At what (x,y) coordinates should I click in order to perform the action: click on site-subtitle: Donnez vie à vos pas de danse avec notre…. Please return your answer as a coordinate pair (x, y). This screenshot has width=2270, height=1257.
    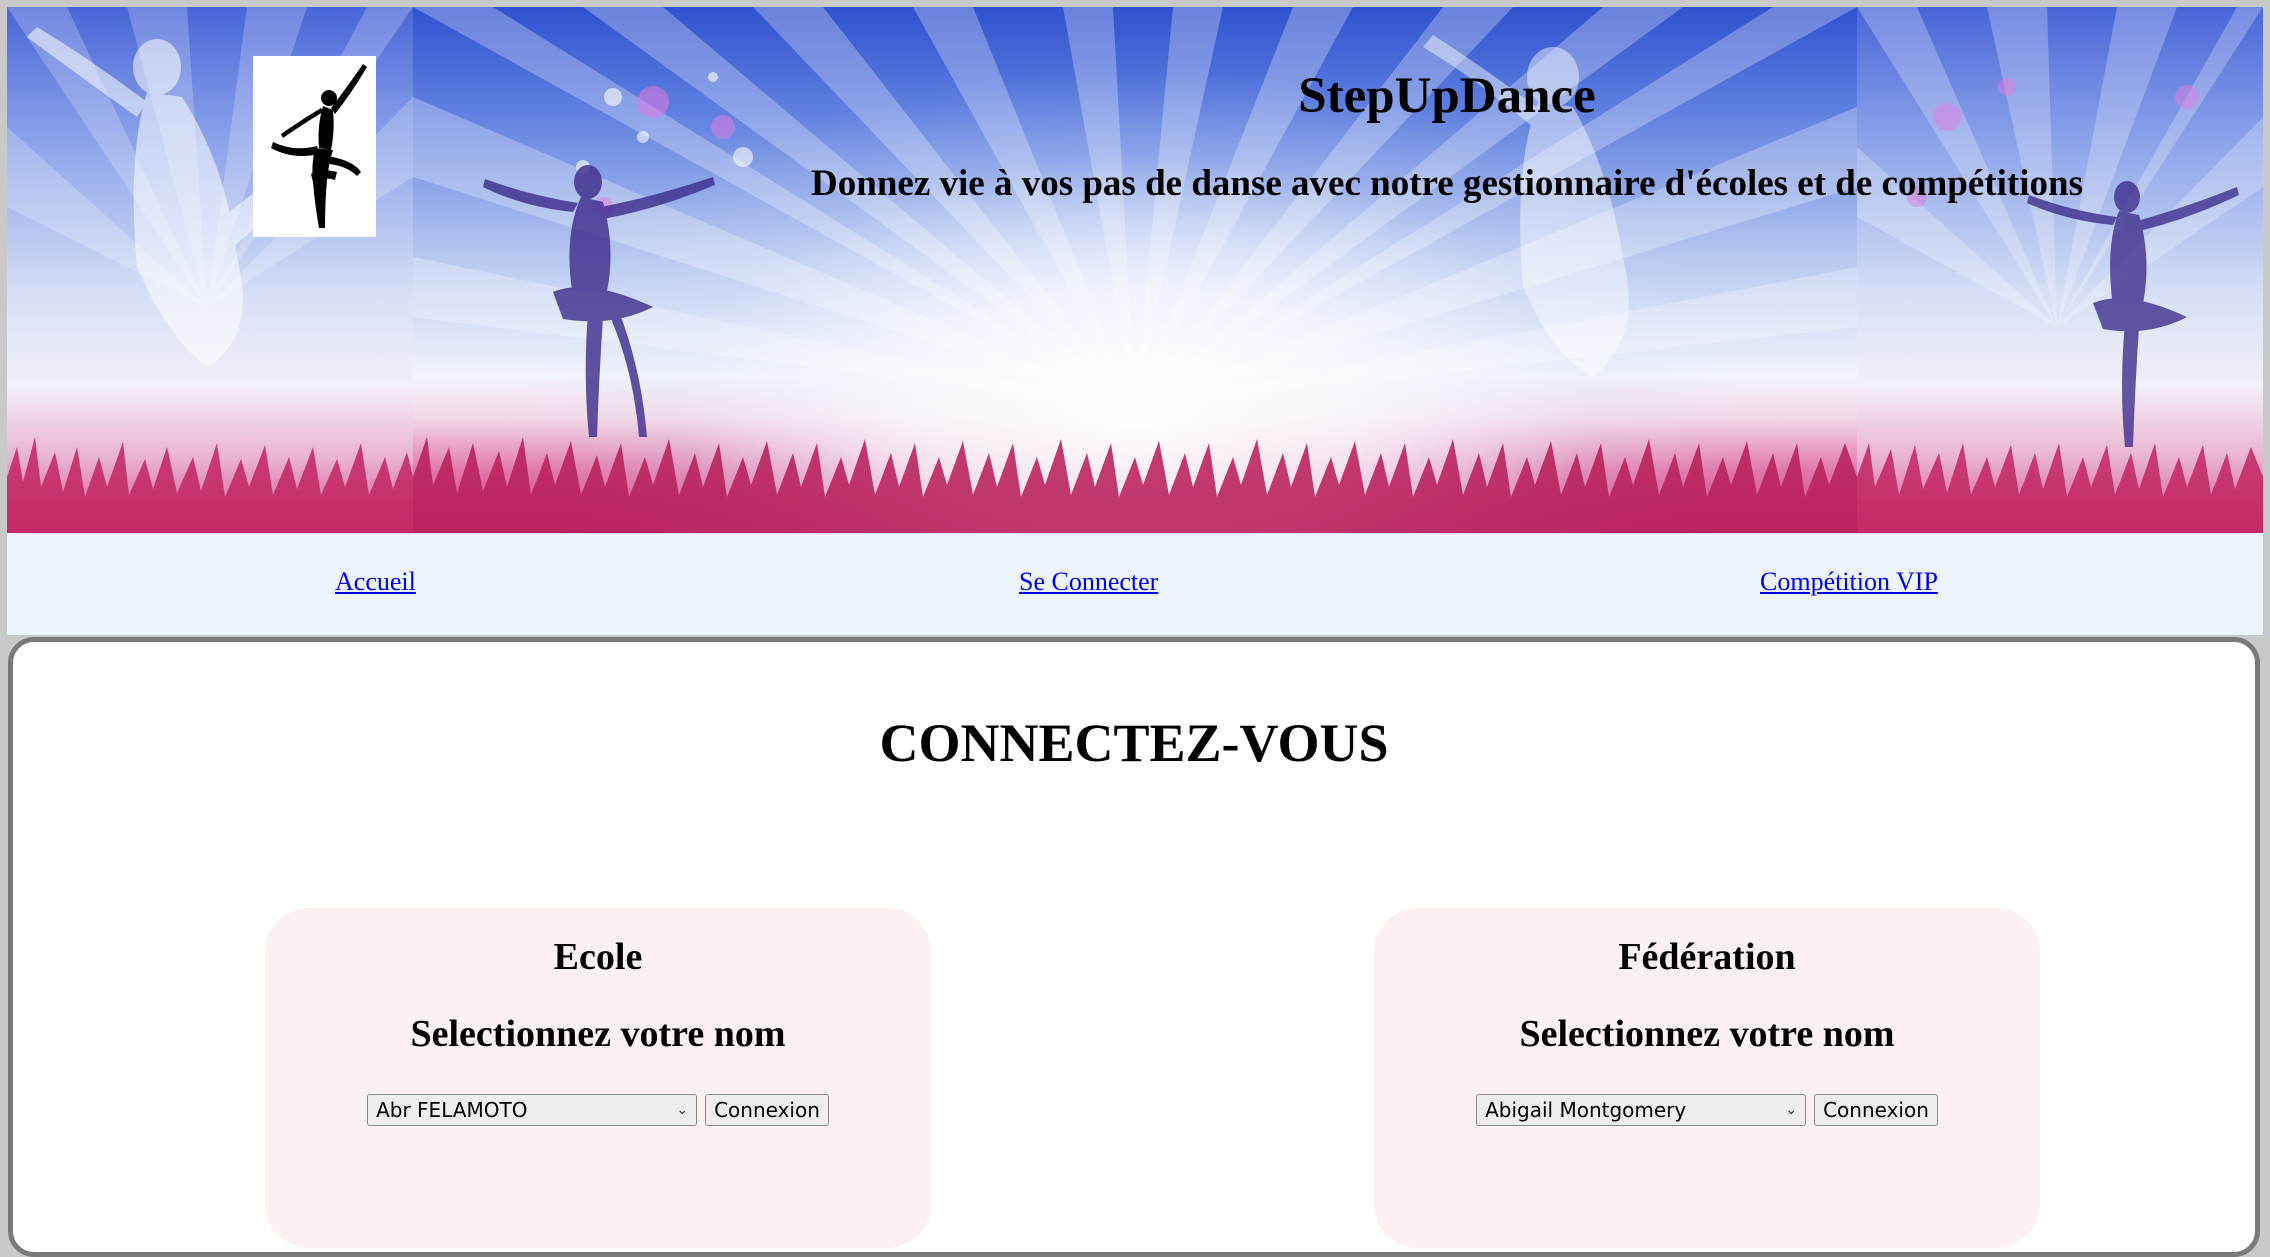
    Looking at the image, I should click on (1447, 183).